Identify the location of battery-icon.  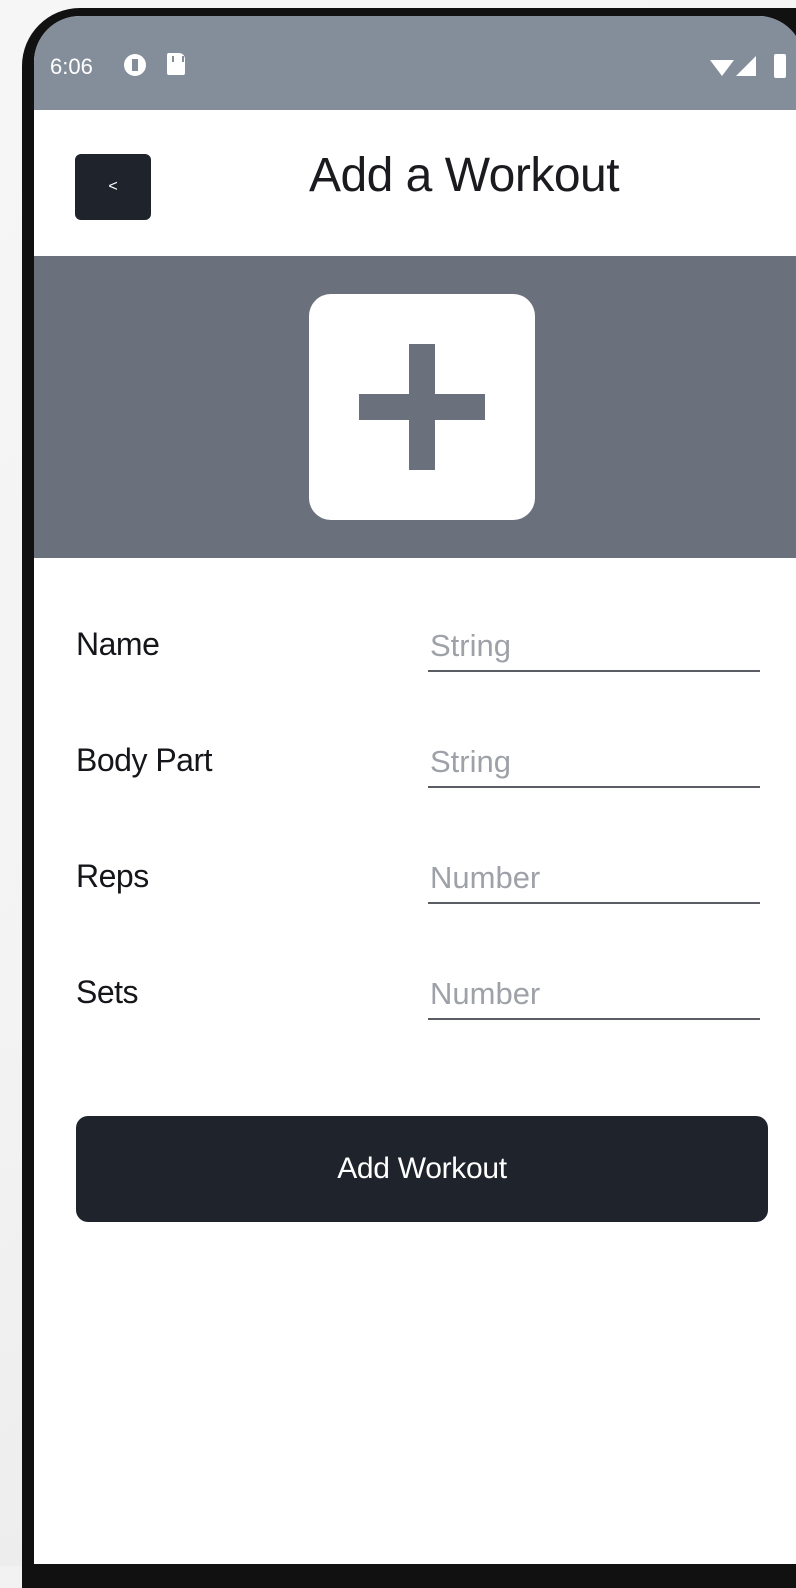
(780, 66).